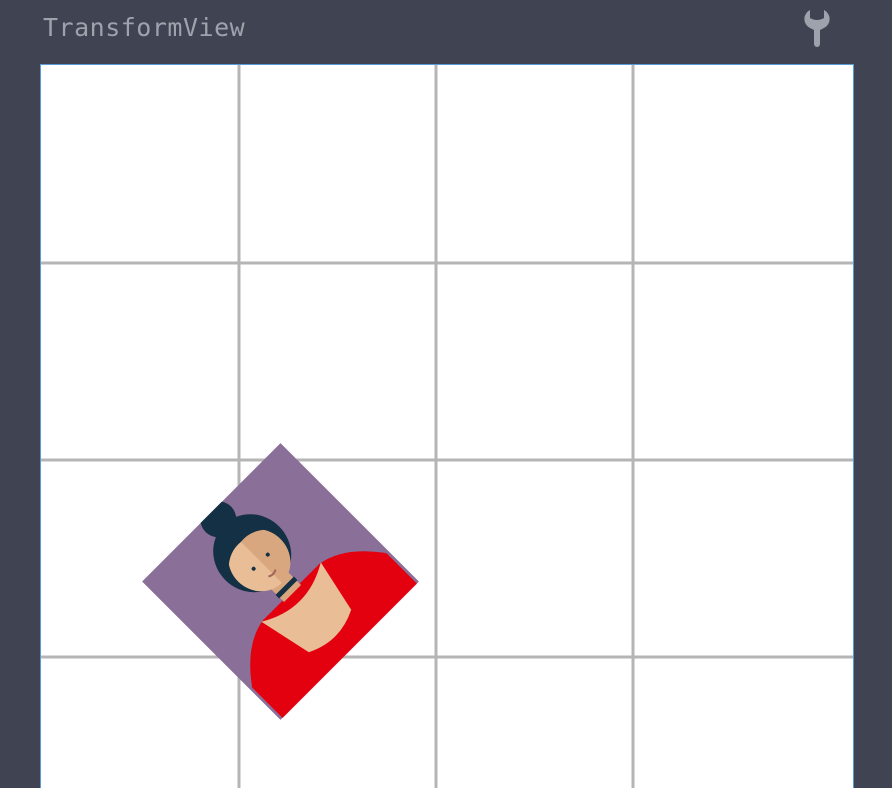 The width and height of the screenshot is (892, 788). What do you see at coordinates (280, 581) in the screenshot?
I see `rotated-image` at bounding box center [280, 581].